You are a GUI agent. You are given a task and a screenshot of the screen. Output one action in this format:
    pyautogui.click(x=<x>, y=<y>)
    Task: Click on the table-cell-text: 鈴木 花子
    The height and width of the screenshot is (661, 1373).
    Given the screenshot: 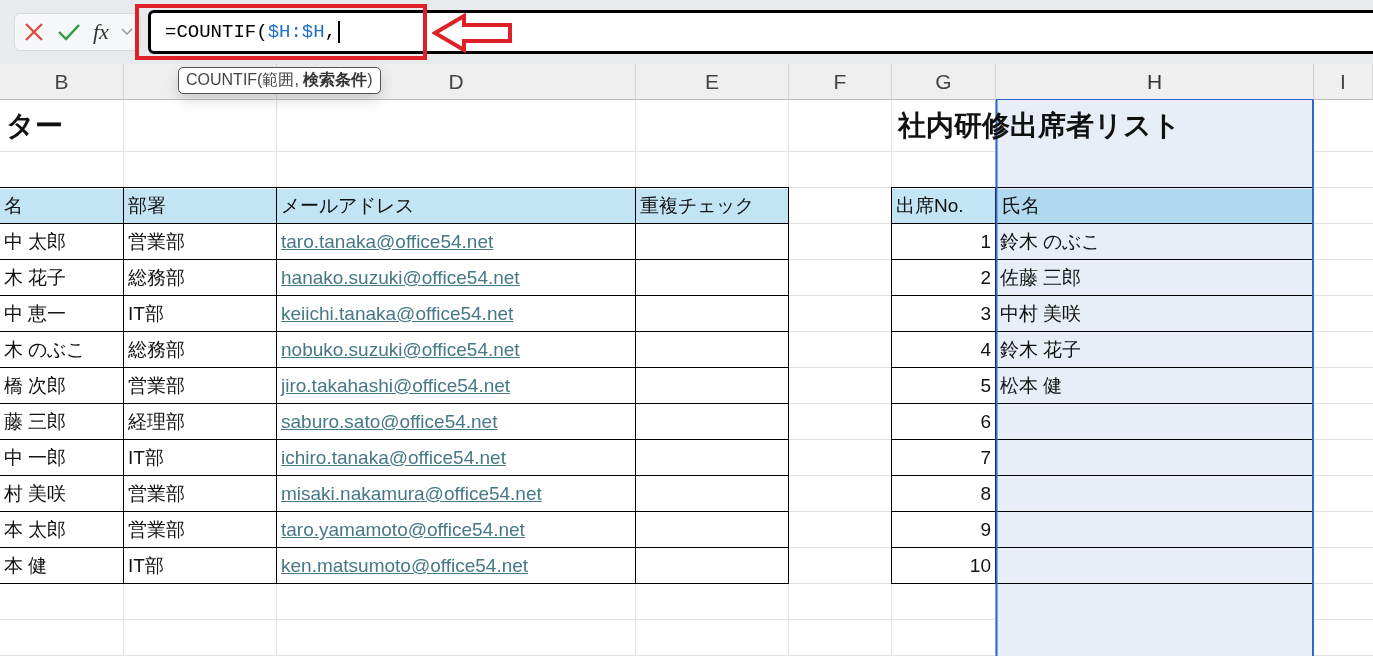 What is the action you would take?
    pyautogui.click(x=1041, y=350)
    